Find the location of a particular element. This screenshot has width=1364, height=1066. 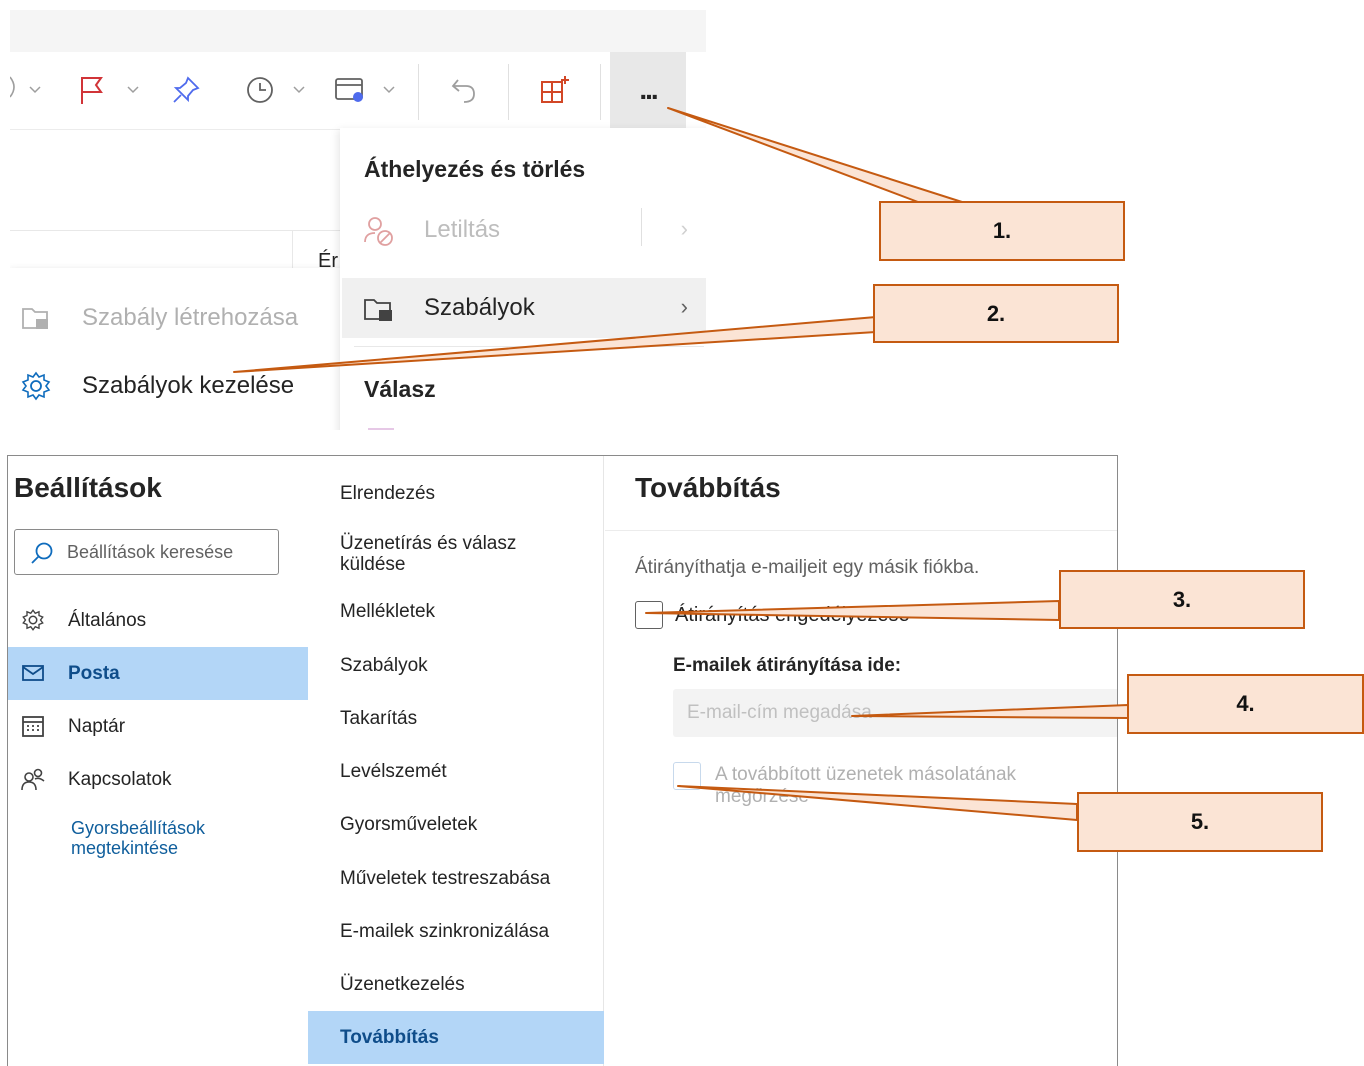

clock-icon is located at coordinates (260, 90).